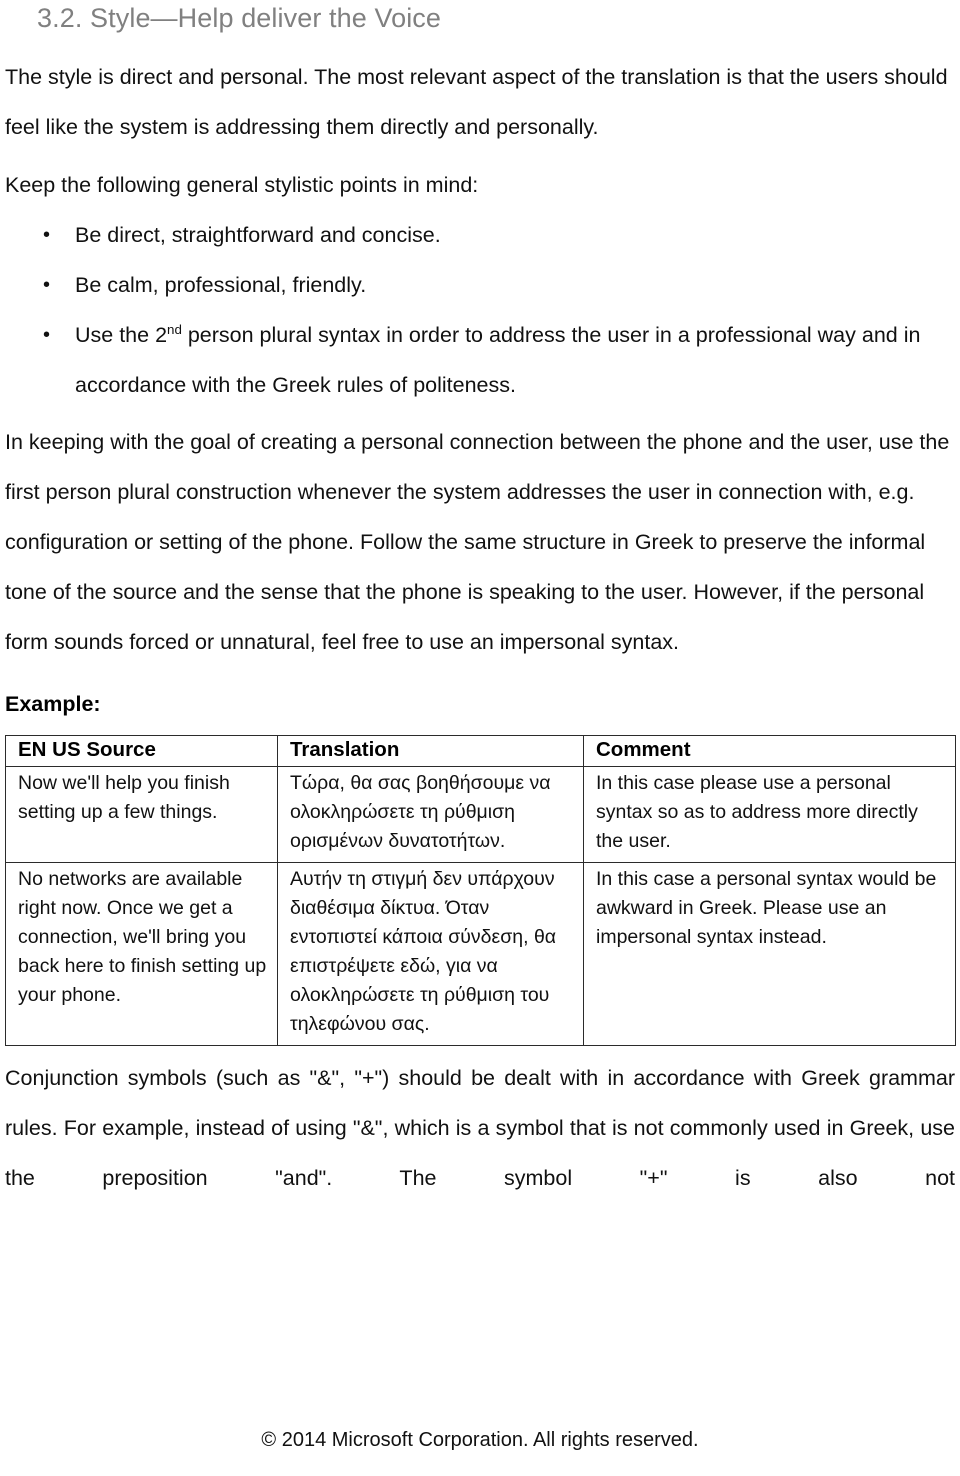 The width and height of the screenshot is (960, 1476). I want to click on page-title: 3.2. Style—Help deliver the Voice, so click(239, 18).